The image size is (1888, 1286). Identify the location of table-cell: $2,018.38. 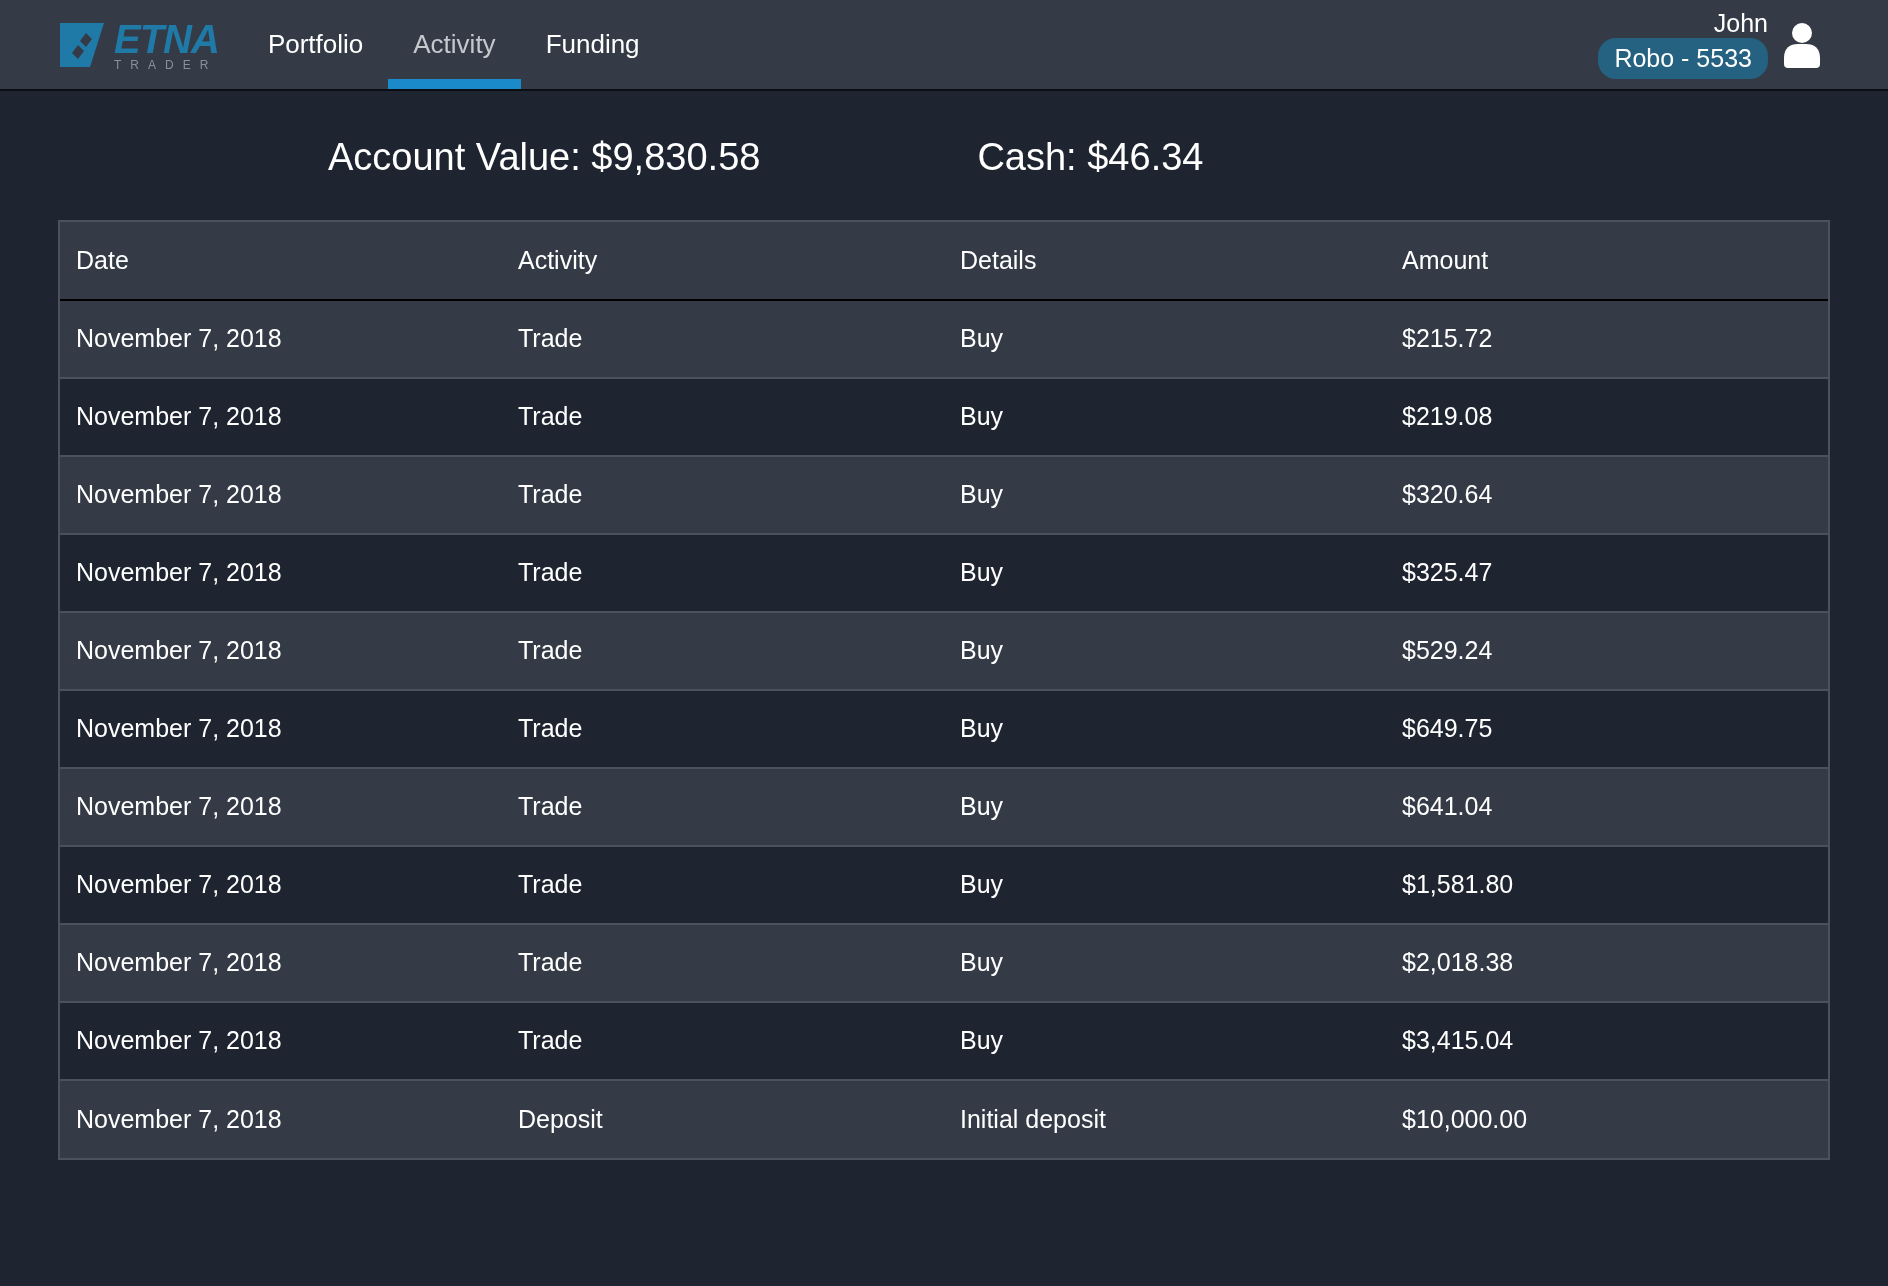
(1607, 963).